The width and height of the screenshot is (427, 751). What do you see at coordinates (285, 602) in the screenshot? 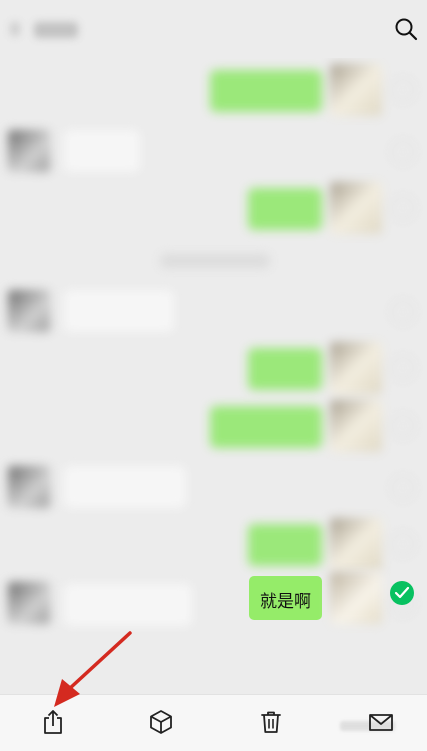
I see `message-text: 就是啊` at bounding box center [285, 602].